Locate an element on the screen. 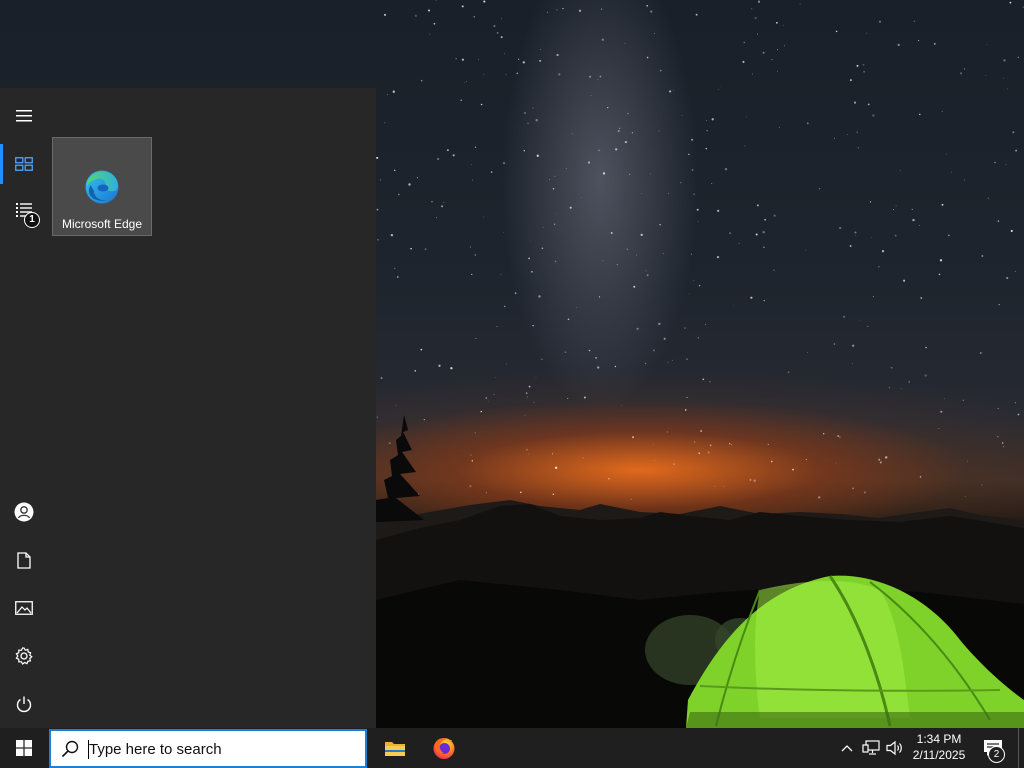  tiles-button is located at coordinates (24, 164).